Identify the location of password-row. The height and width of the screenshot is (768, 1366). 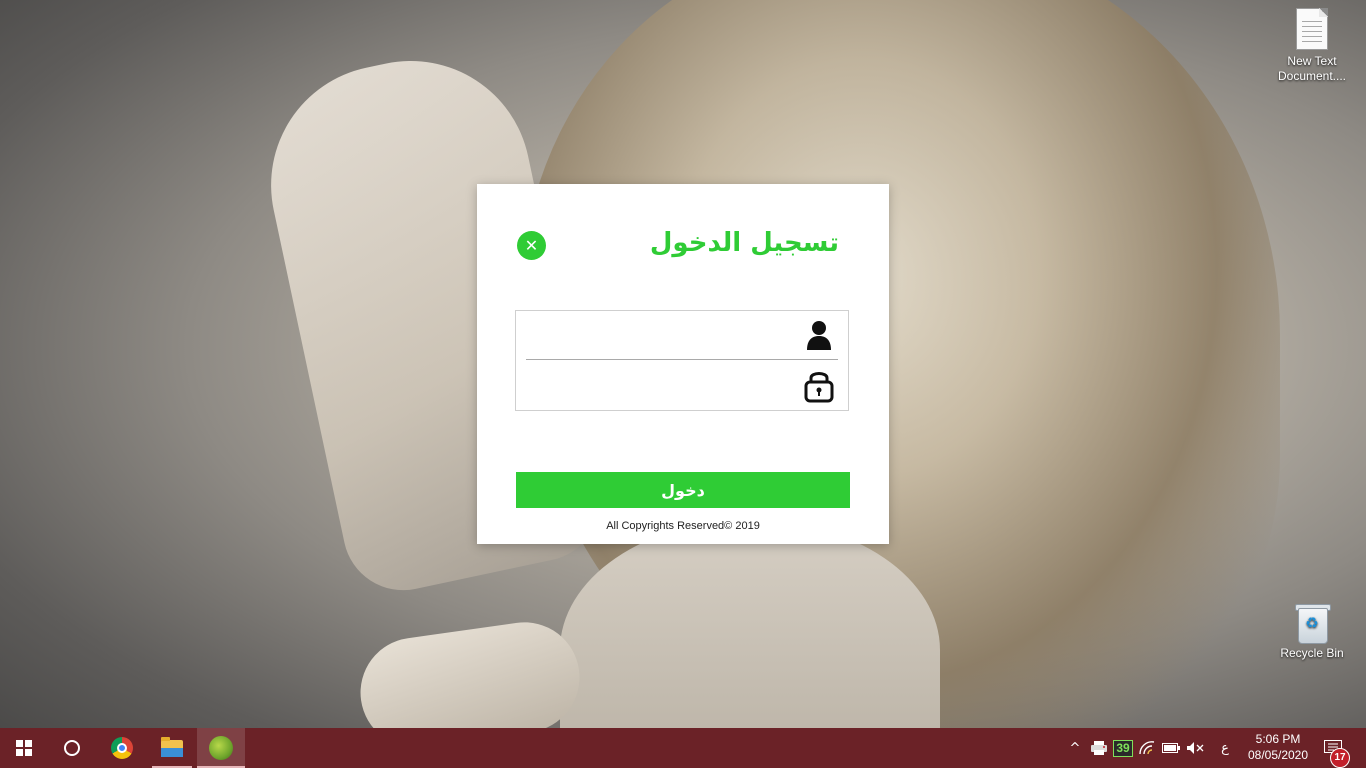
(682, 385).